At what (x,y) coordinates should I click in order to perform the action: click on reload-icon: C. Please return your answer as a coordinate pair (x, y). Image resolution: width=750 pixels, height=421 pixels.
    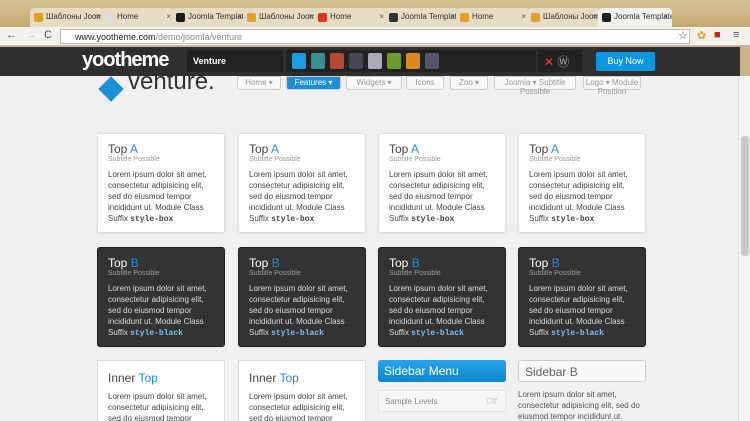
    Looking at the image, I should click on (48, 35).